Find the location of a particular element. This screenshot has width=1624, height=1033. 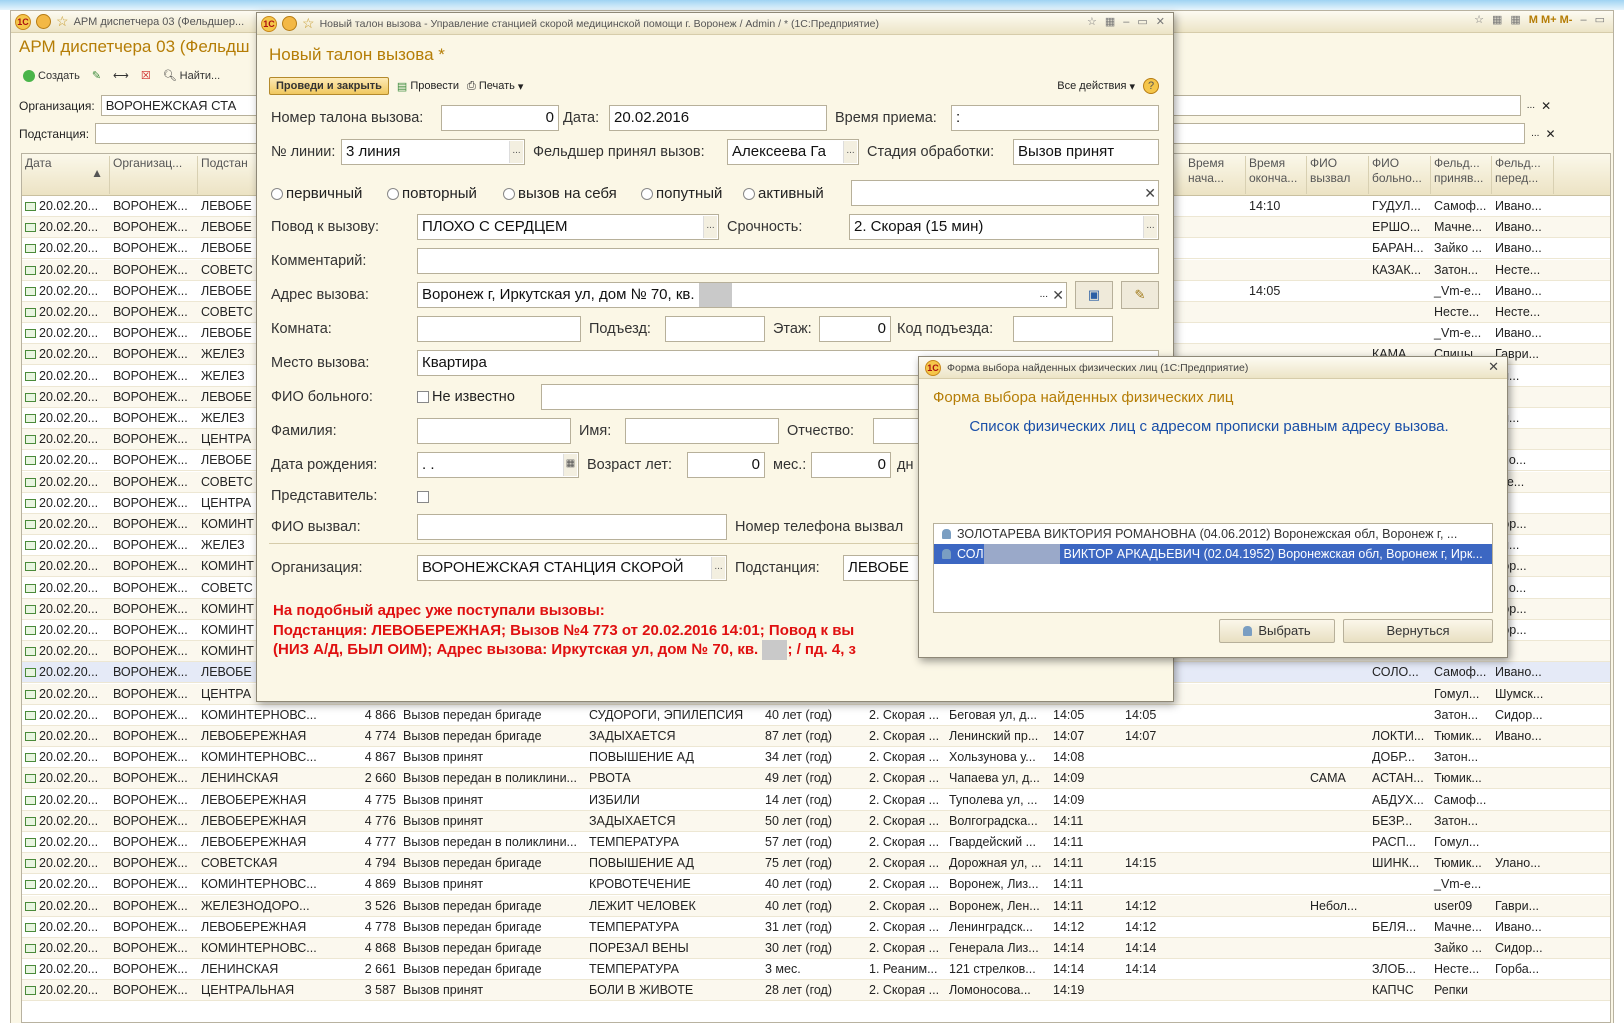

birth-field: . . ▦ is located at coordinates (498, 465).